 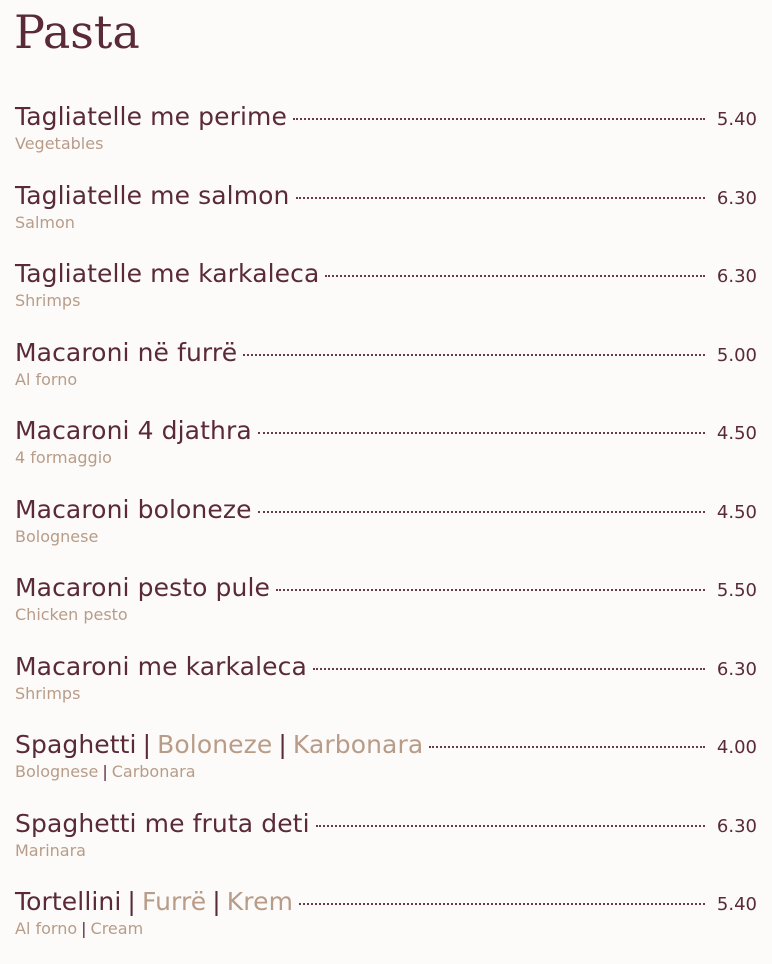 What do you see at coordinates (151, 116) in the screenshot?
I see `item-name: Tagliatelle me perime` at bounding box center [151, 116].